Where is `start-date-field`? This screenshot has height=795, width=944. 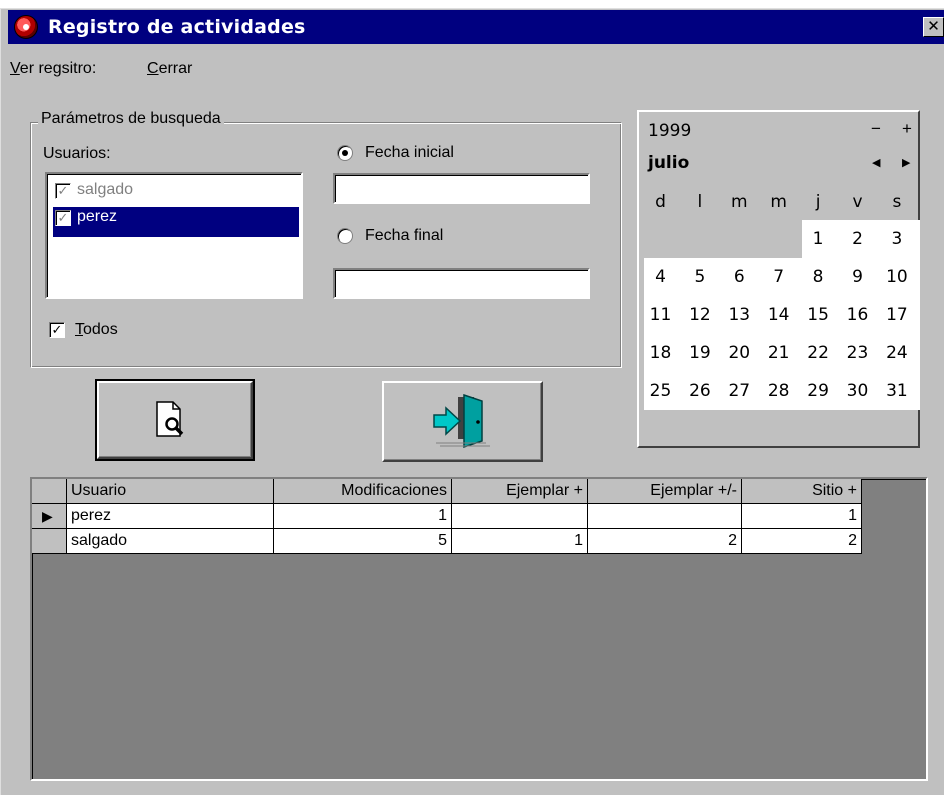 start-date-field is located at coordinates (461, 188).